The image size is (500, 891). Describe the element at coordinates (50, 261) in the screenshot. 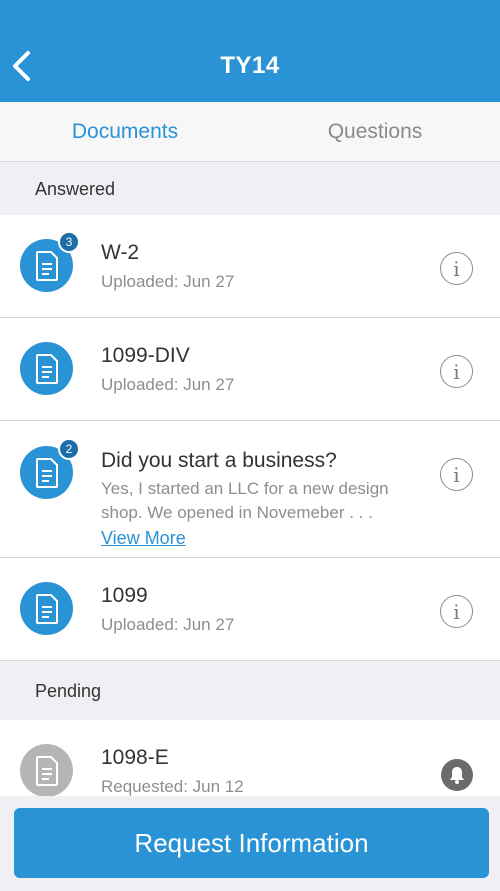

I see `document-icon: 3` at that location.